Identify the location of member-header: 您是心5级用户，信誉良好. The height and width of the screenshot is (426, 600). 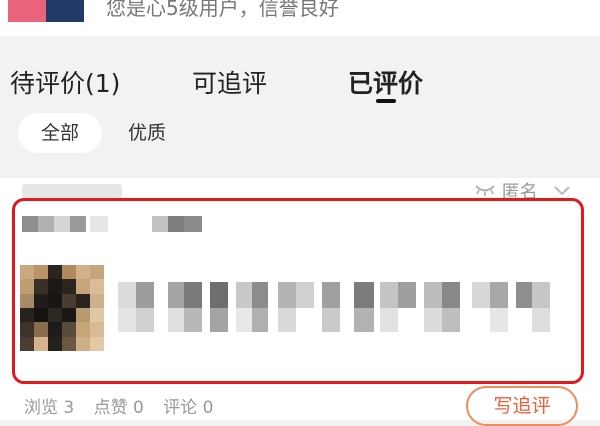
(300, 18).